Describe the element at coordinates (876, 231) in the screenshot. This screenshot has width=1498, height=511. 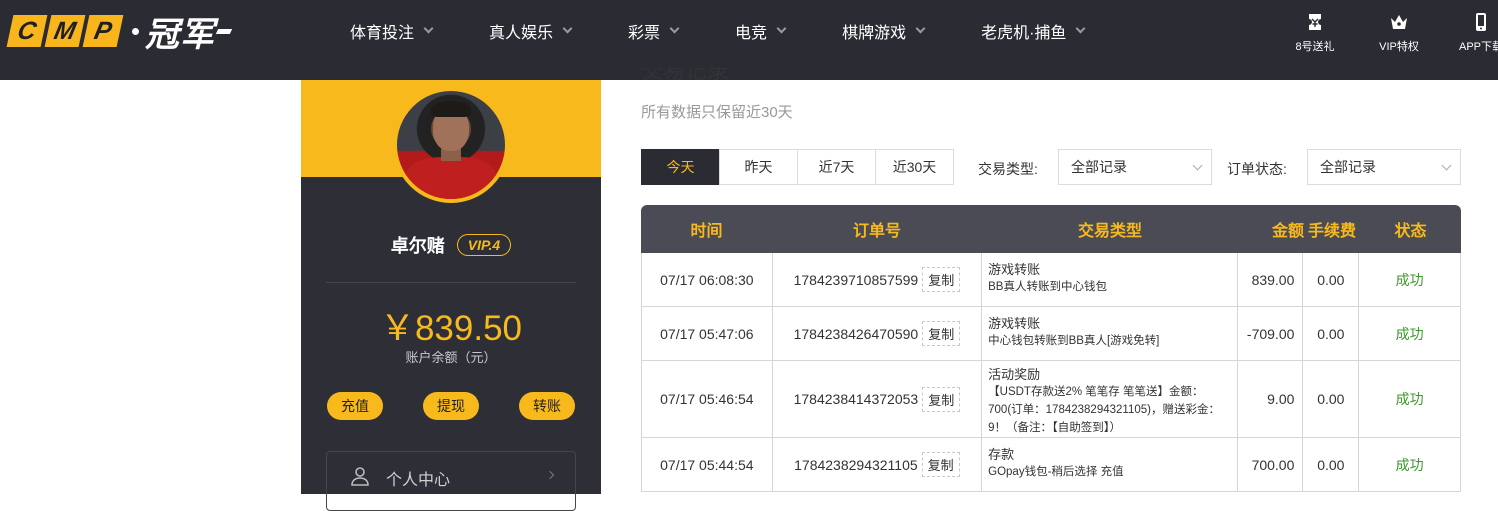
I see `col-order: 订单号` at that location.